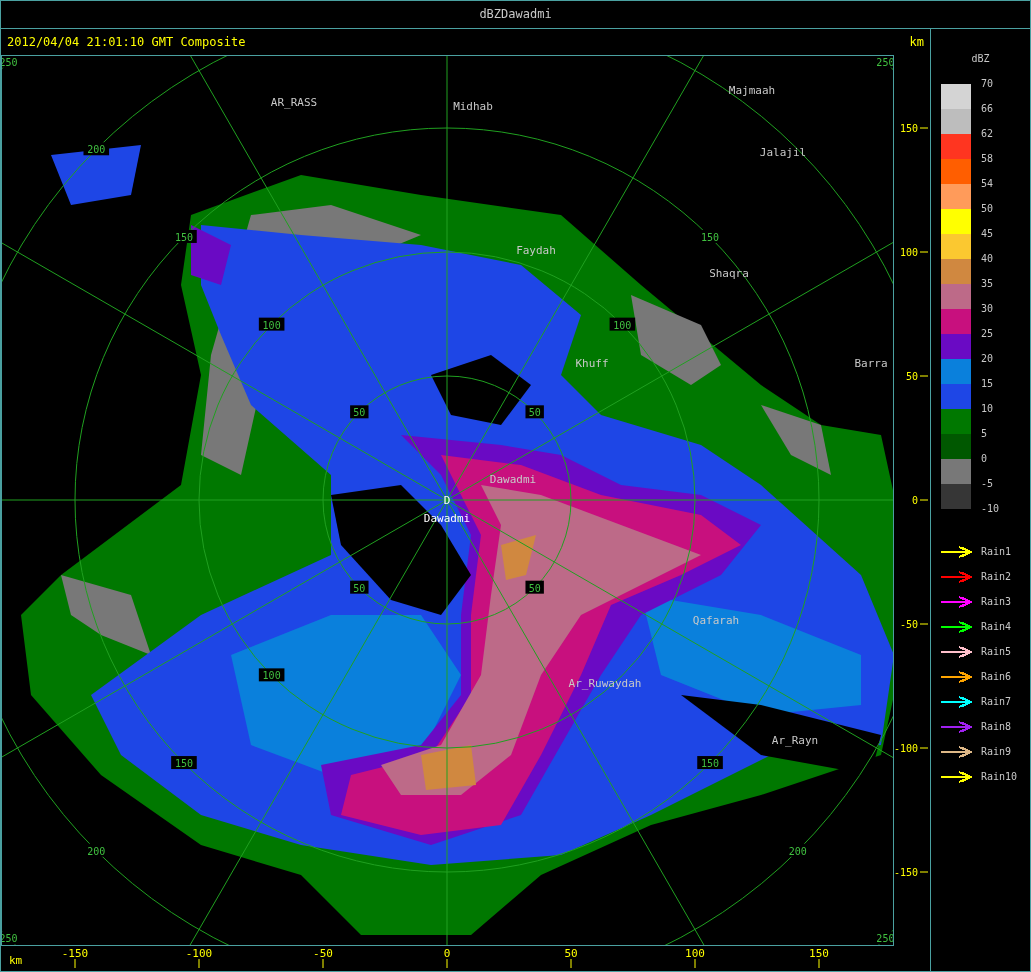 This screenshot has width=1031, height=972. What do you see at coordinates (729, 273) in the screenshot?
I see `place-label: Shaqra` at bounding box center [729, 273].